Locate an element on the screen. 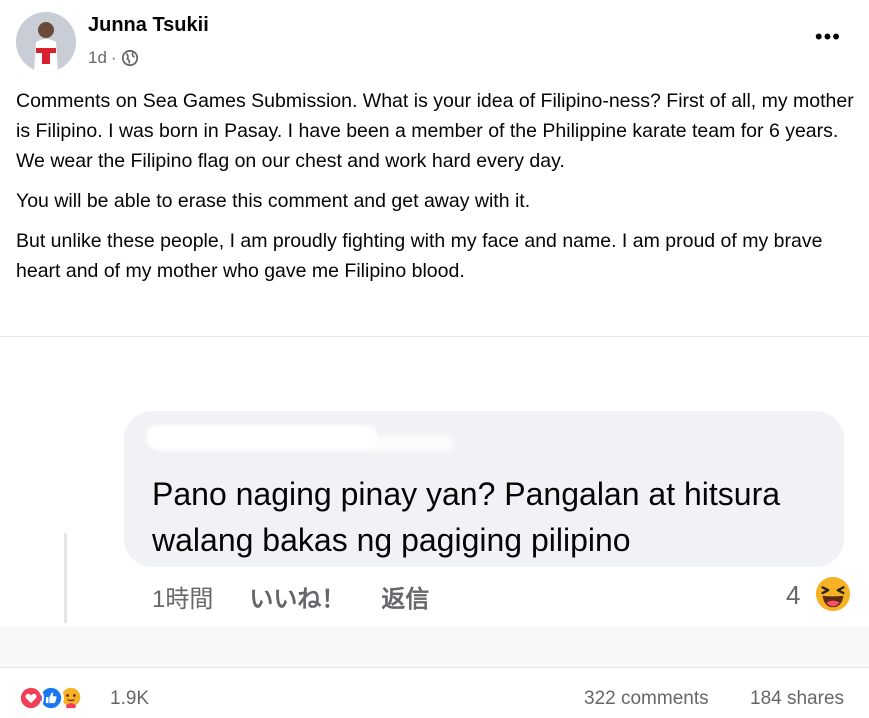  reaction-total: 1.9K is located at coordinates (129, 699).